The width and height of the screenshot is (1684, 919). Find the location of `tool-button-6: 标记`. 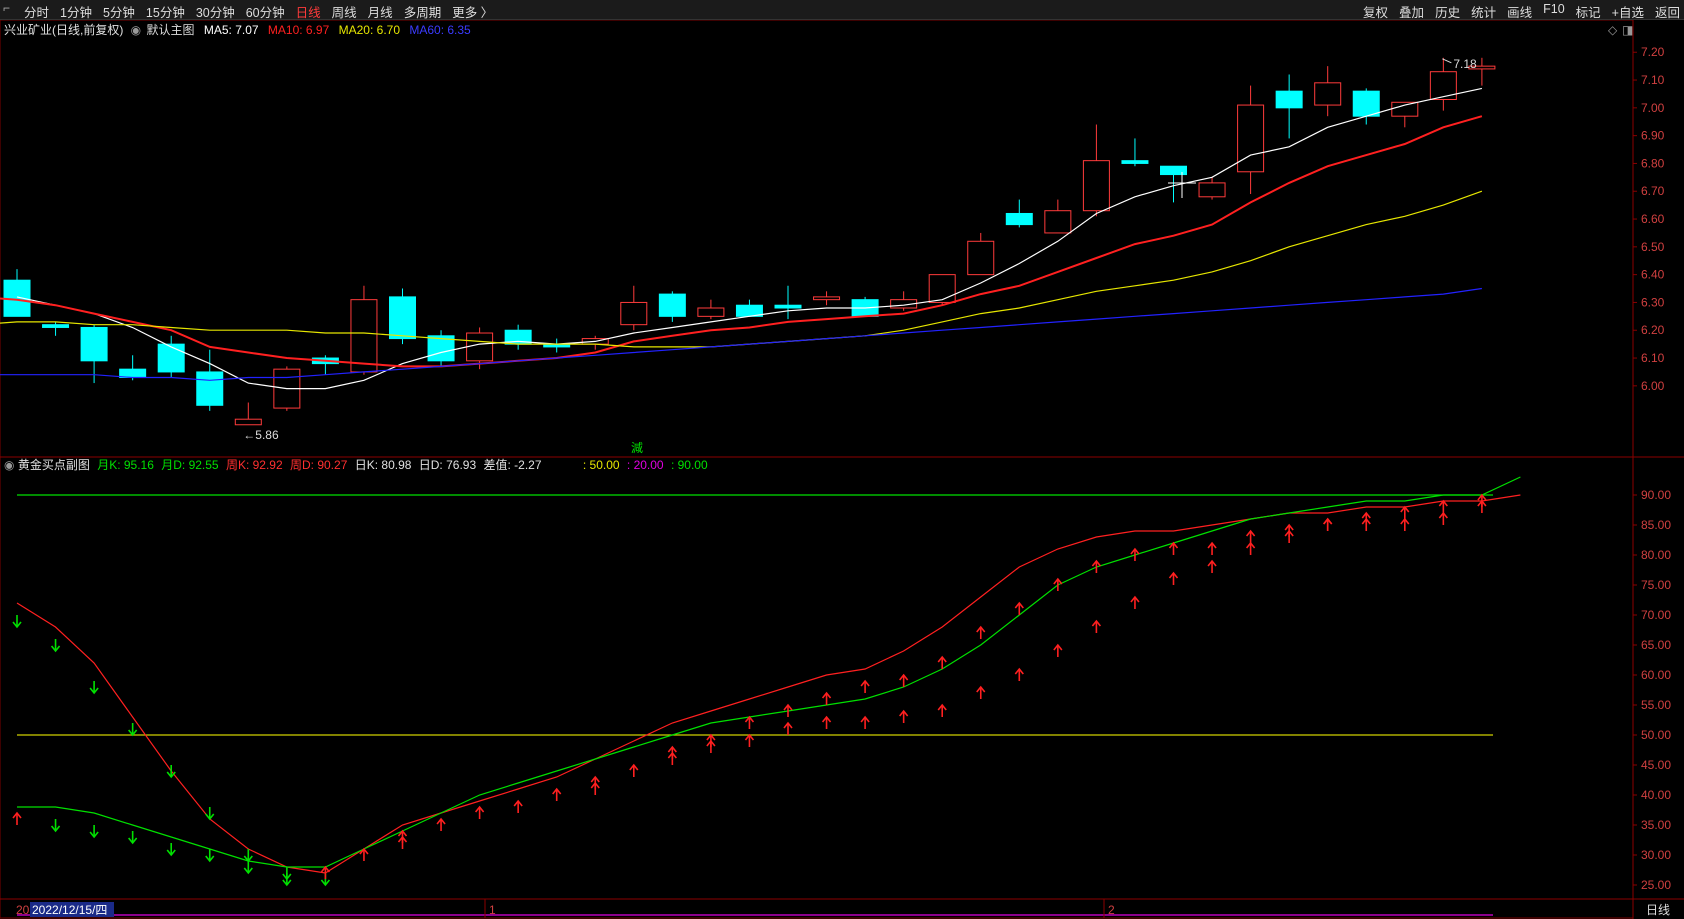

tool-button-6: 标记 is located at coordinates (1588, 11).